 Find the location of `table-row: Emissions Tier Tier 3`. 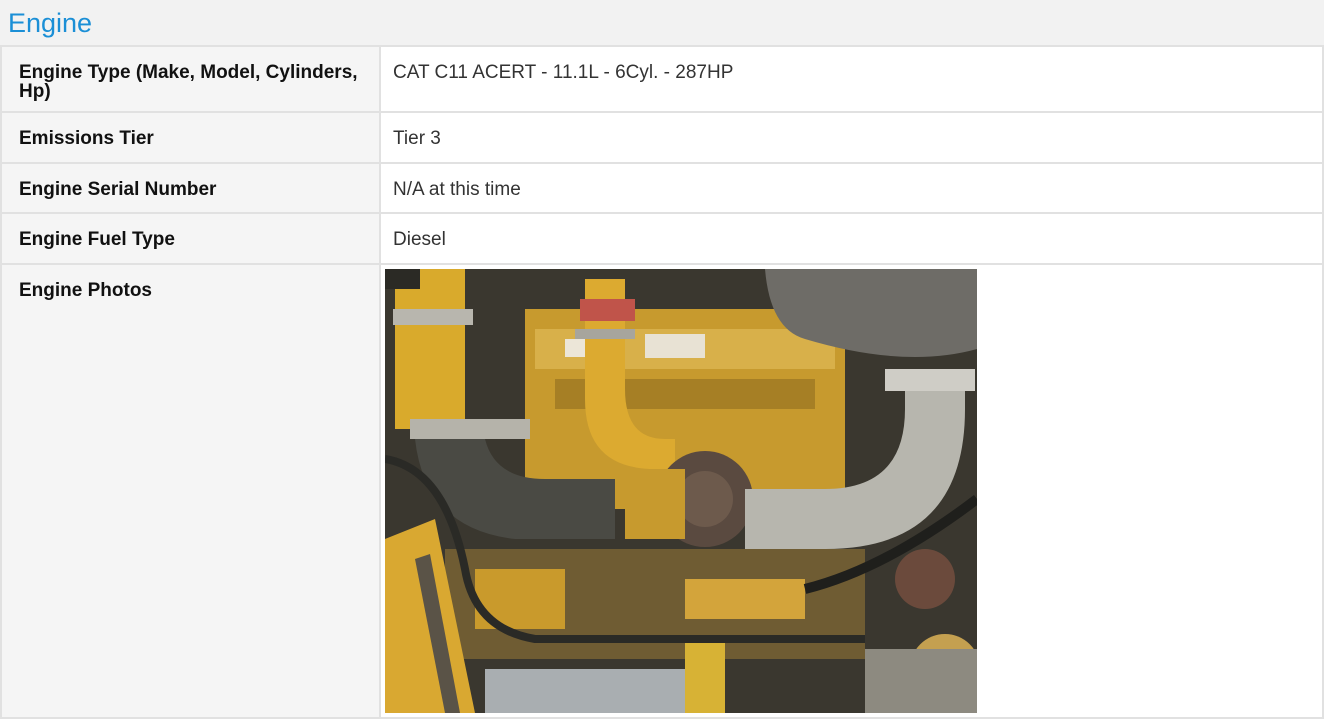

table-row: Emissions Tier Tier 3 is located at coordinates (662, 137).